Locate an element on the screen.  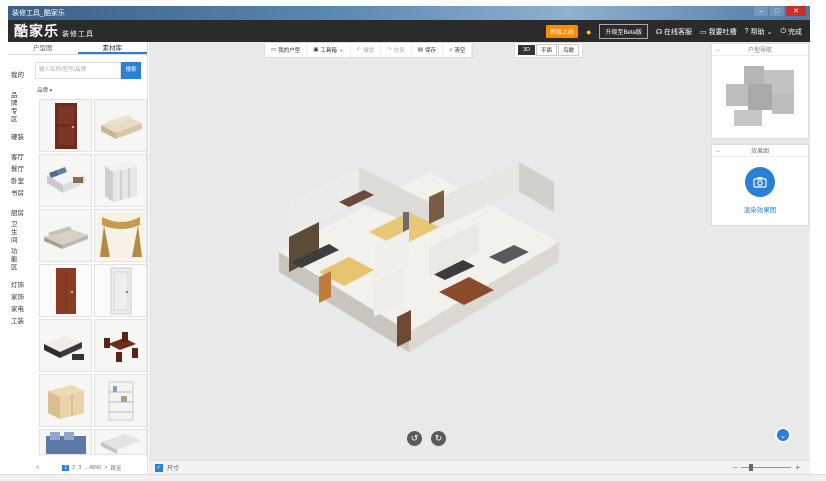
left-tabs: 户型图 素材库 is located at coordinates (77, 48).